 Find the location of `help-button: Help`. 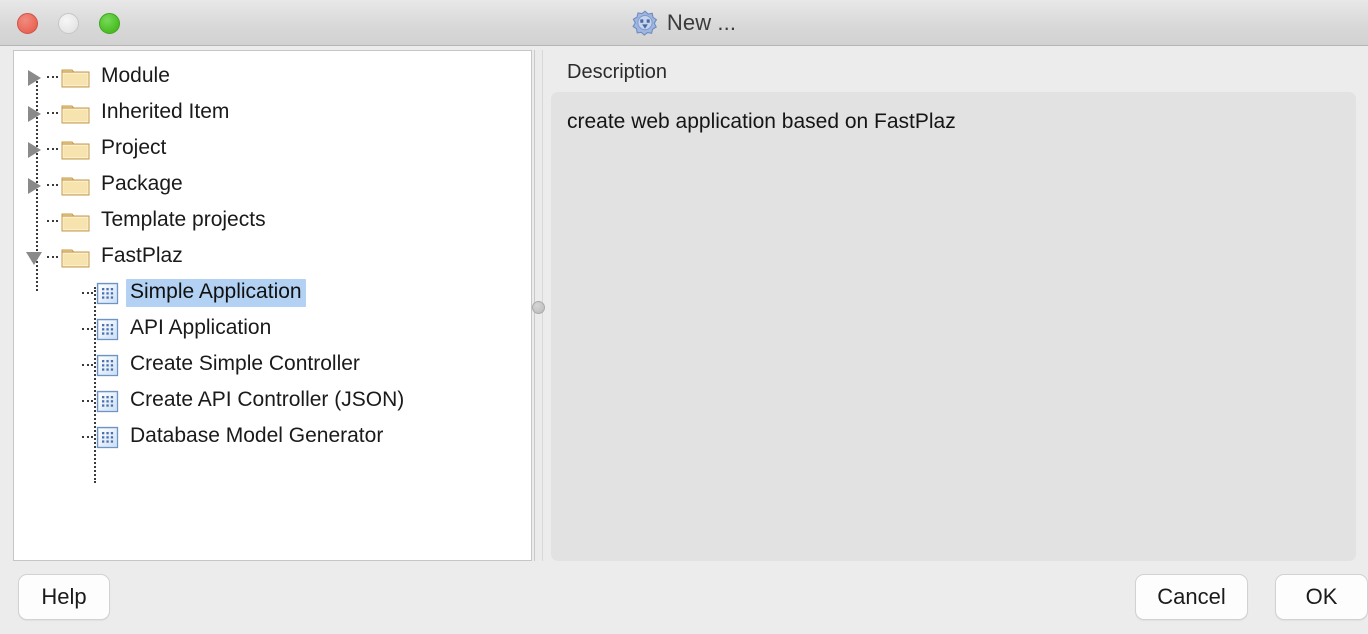

help-button: Help is located at coordinates (64, 597).